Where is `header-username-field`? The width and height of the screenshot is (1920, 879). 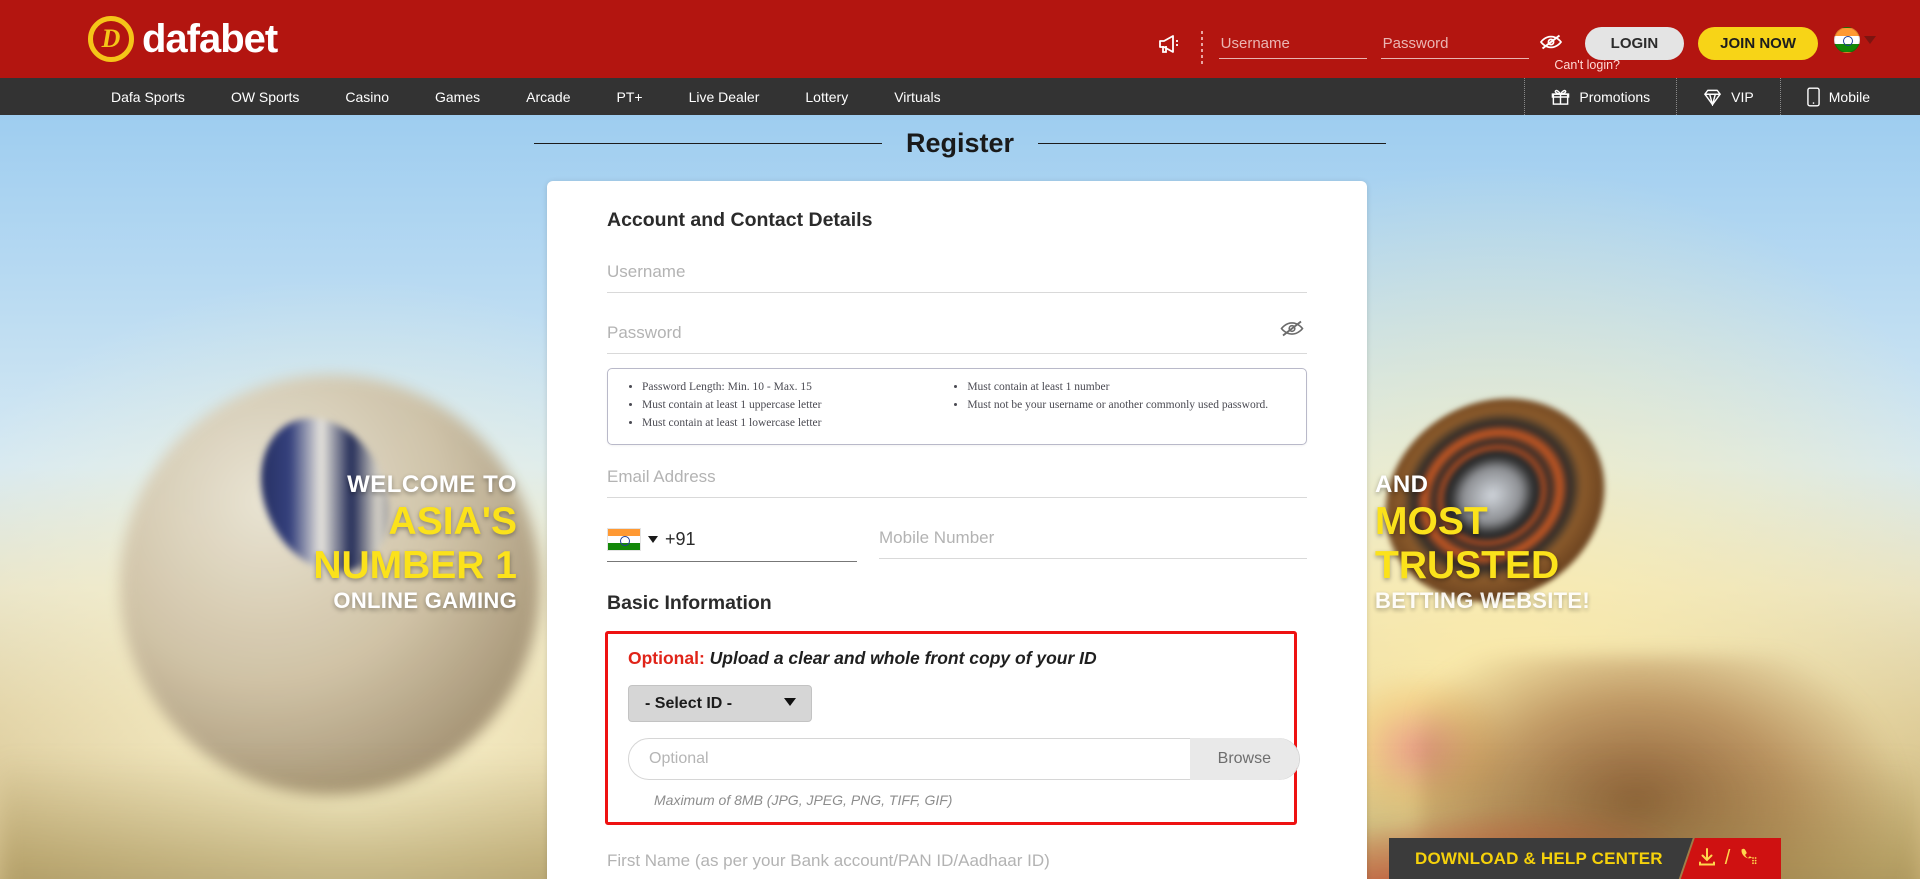
header-username-field is located at coordinates (1292, 46).